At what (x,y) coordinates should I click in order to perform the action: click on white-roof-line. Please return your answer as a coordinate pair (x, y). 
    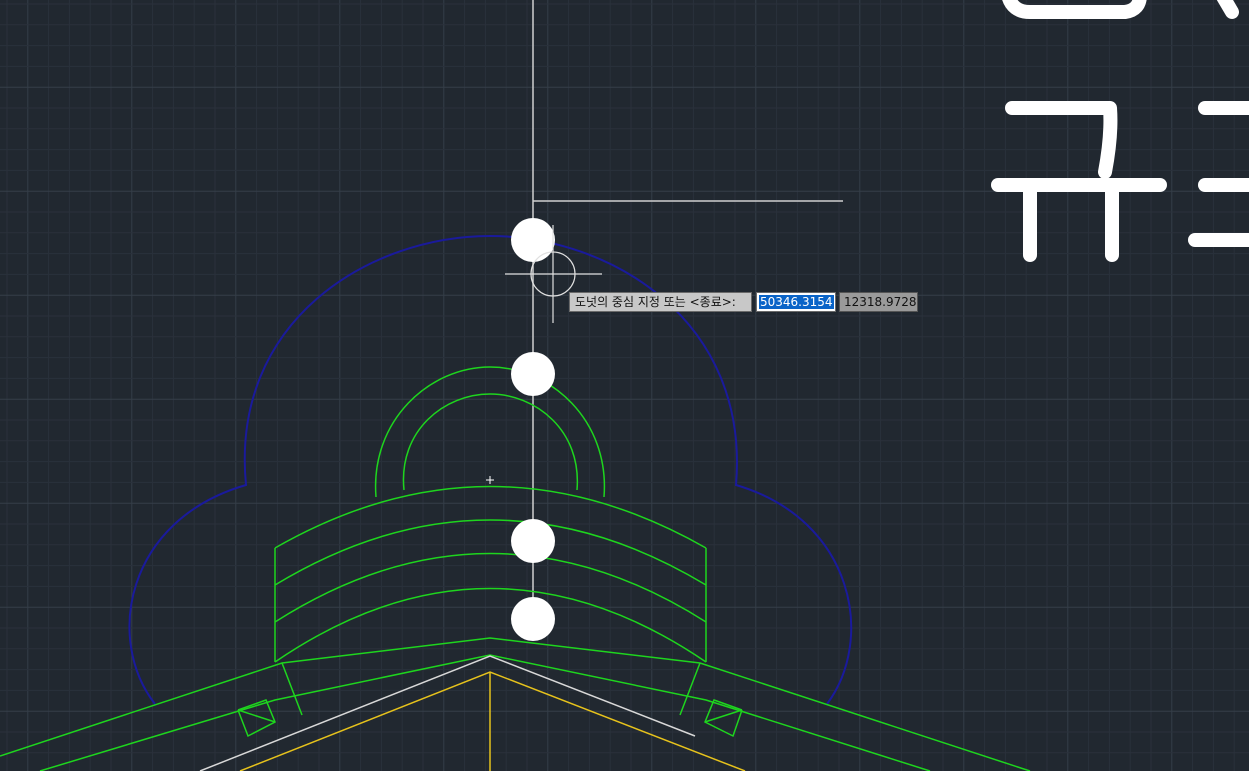
    Looking at the image, I should click on (447, 713).